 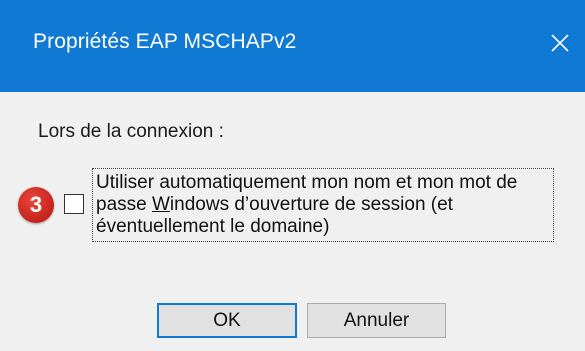 I want to click on checkbox-label-line-2: passe Windows d’ouverture de session (et, so click(x=324, y=205).